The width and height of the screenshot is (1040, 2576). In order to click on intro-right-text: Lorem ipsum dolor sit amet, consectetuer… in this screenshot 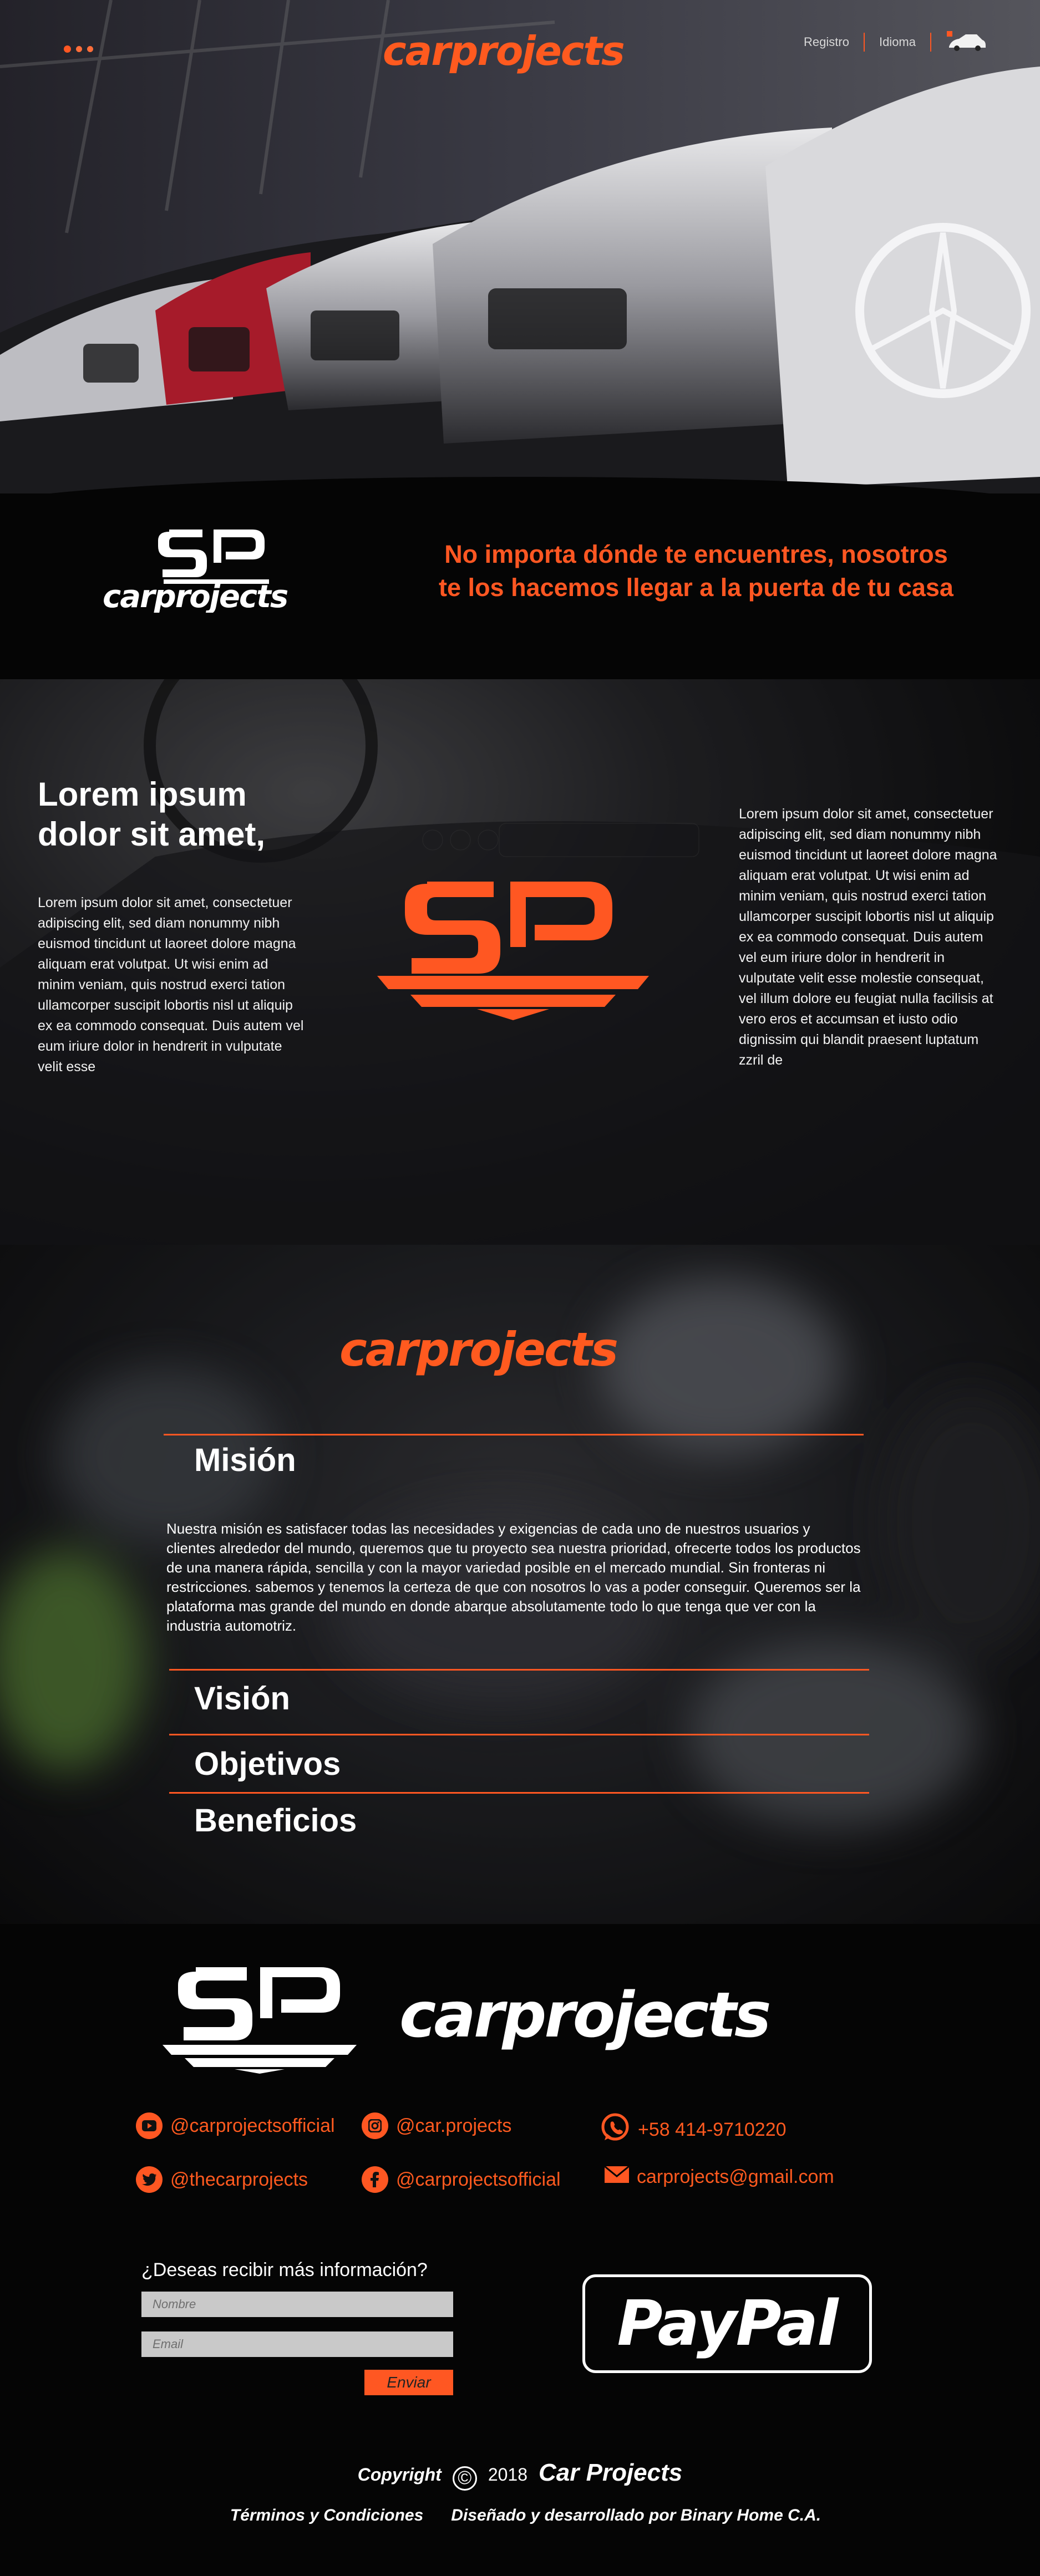, I will do `click(868, 937)`.